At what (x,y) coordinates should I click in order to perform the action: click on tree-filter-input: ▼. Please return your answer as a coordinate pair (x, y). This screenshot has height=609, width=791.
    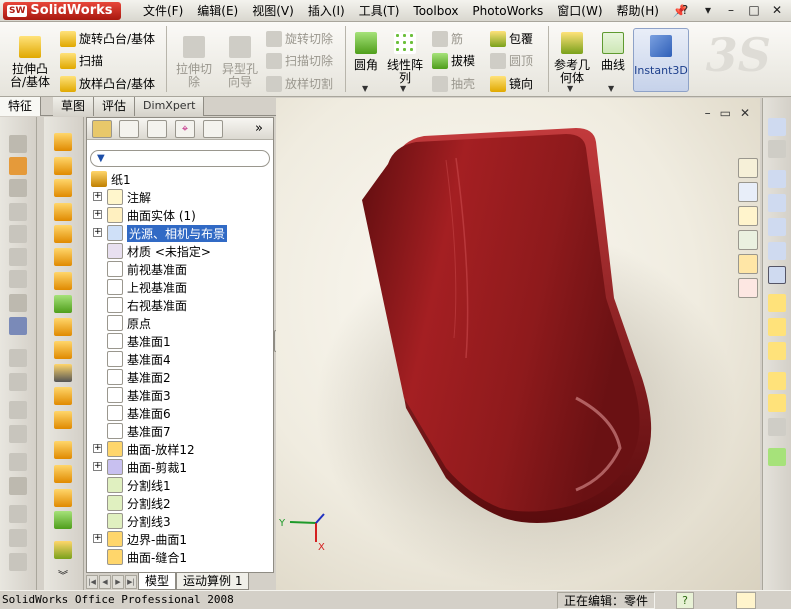
    Looking at the image, I should click on (180, 158).